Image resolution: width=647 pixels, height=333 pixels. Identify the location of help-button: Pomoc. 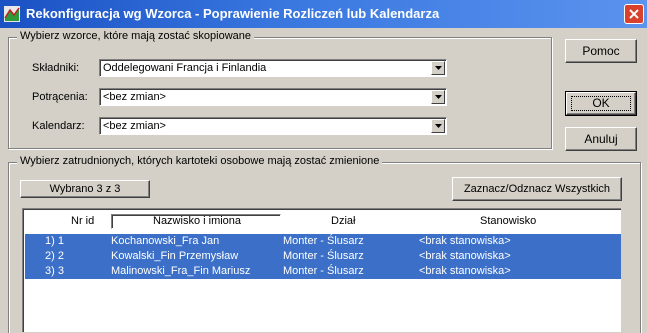
(601, 51).